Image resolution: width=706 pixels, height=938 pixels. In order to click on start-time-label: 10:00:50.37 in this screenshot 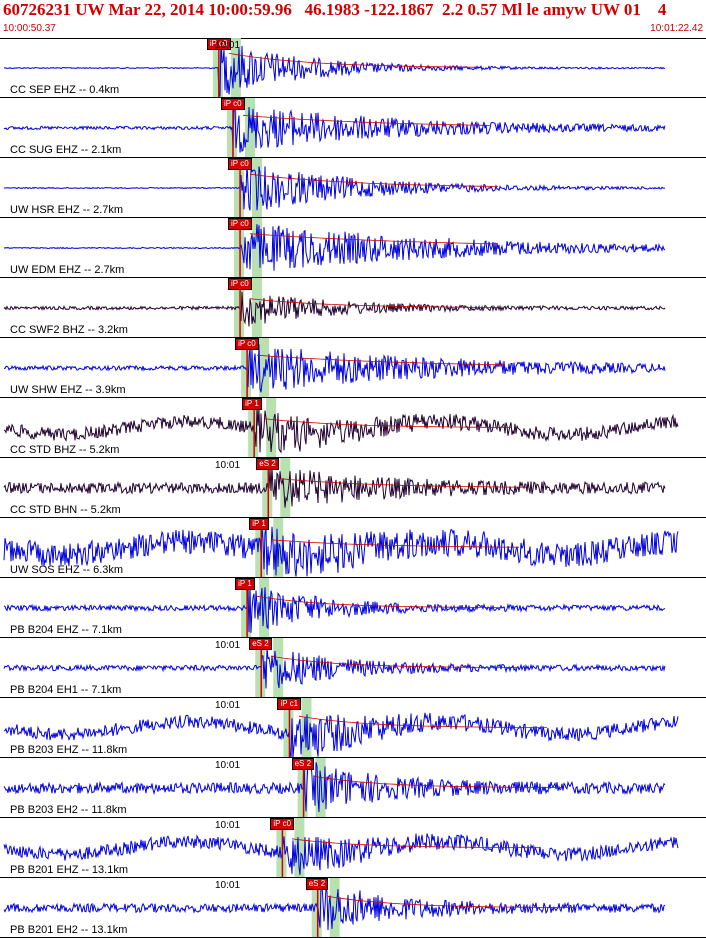, I will do `click(29, 28)`.